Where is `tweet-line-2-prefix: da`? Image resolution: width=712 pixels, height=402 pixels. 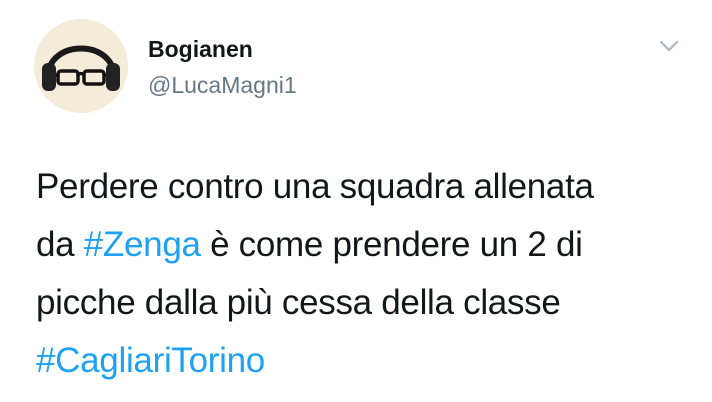
tweet-line-2-prefix: da is located at coordinates (60, 244).